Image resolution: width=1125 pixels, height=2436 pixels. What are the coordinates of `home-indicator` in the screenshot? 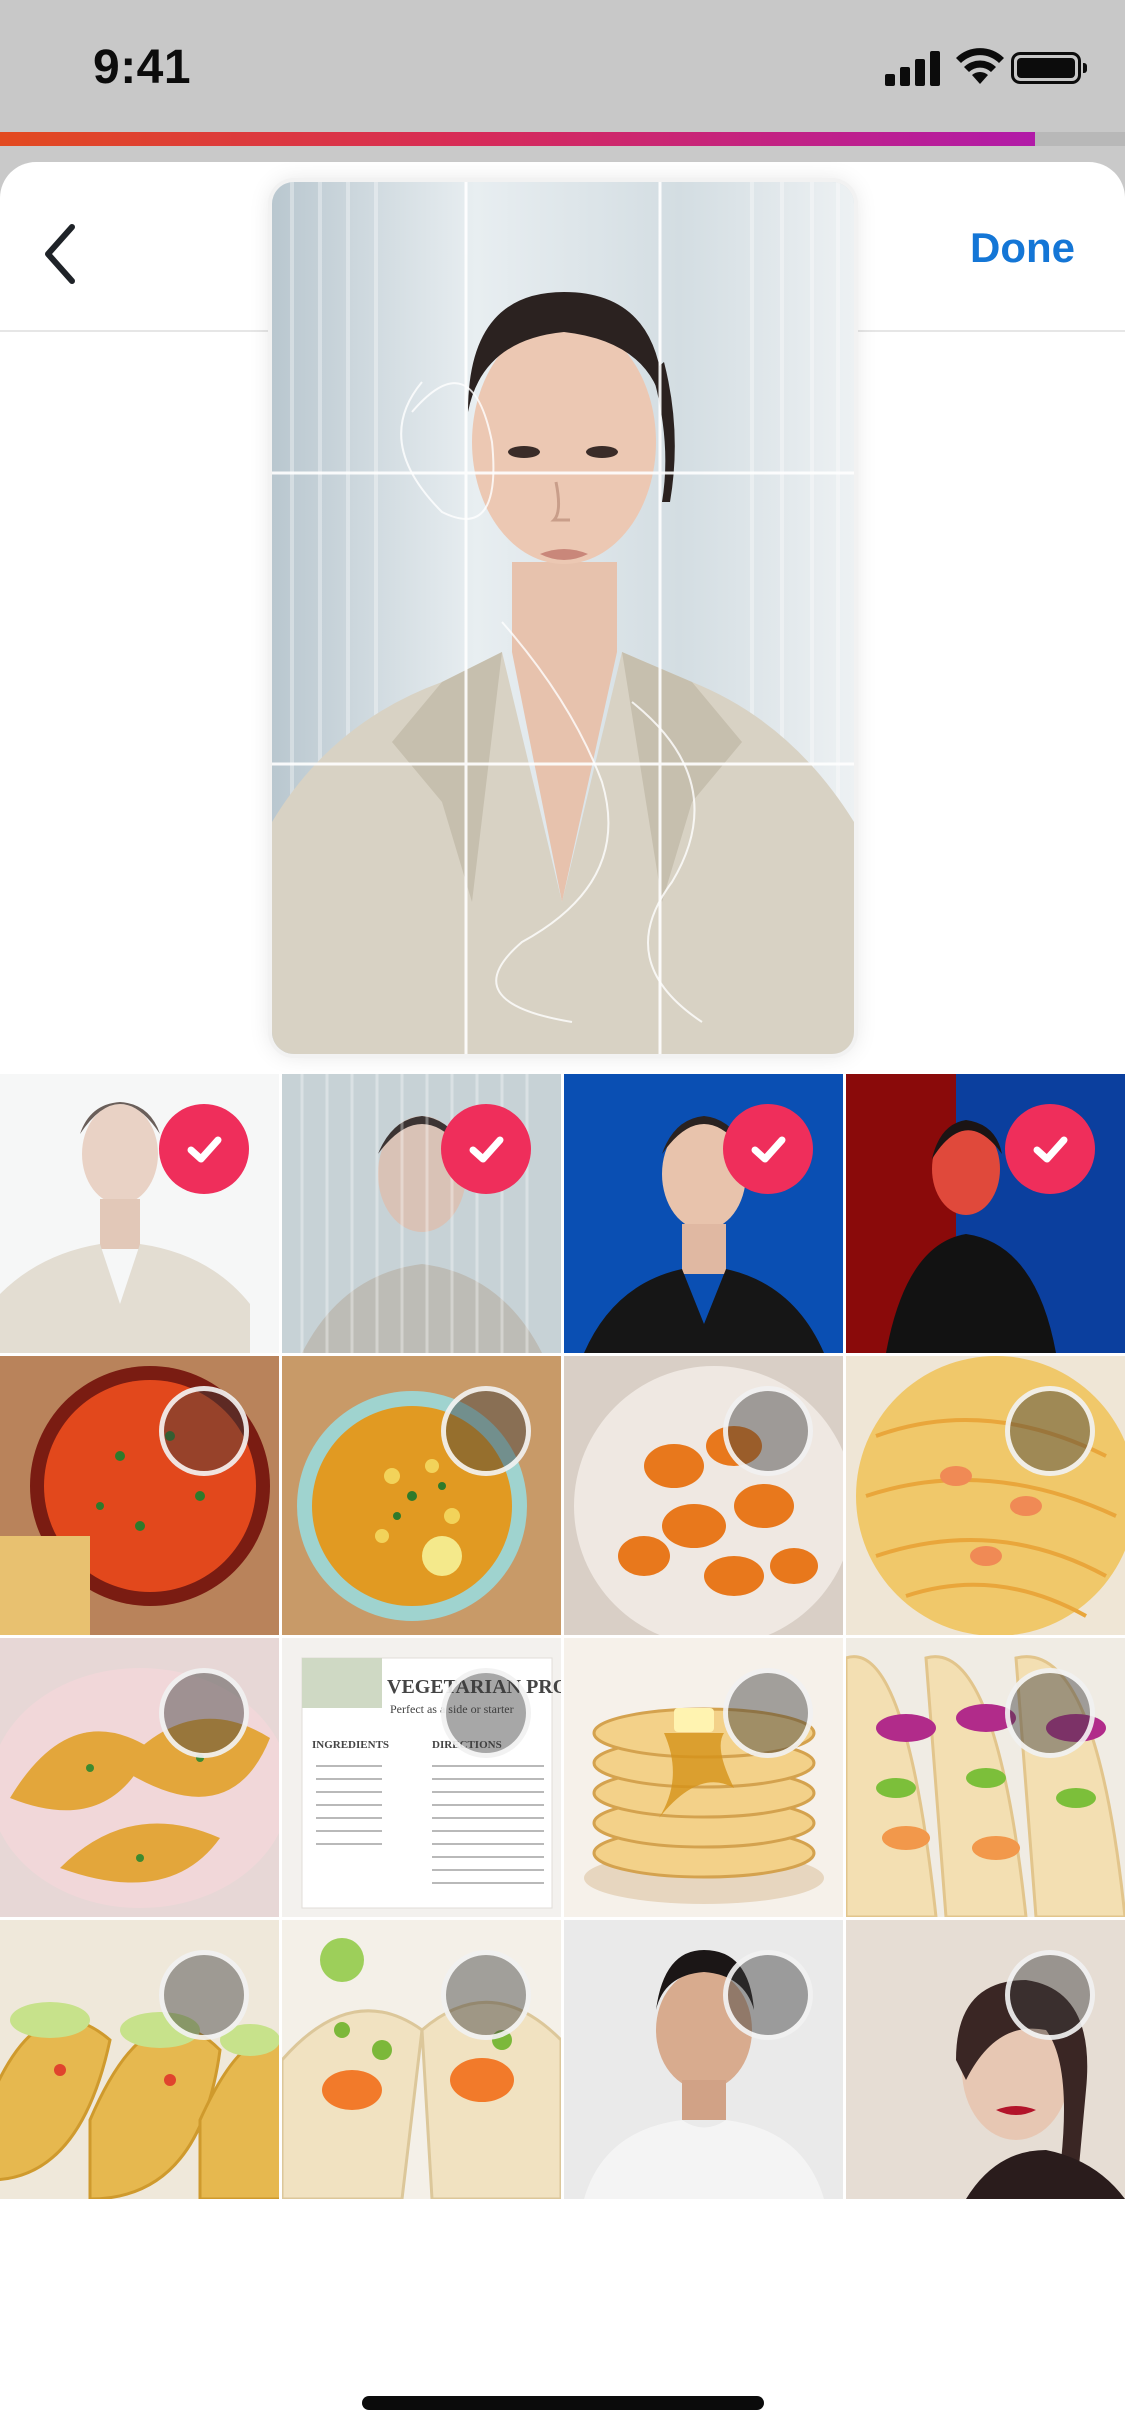 It's located at (563, 2403).